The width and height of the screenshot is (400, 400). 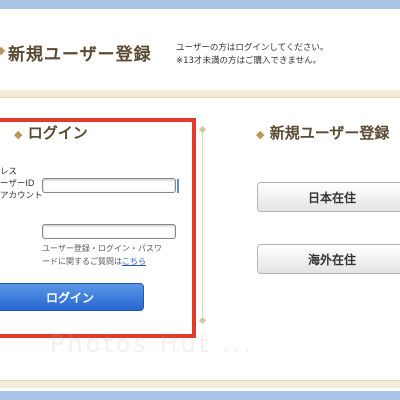 What do you see at coordinates (80, 55) in the screenshot?
I see `page-title: 新規ユーザー登録` at bounding box center [80, 55].